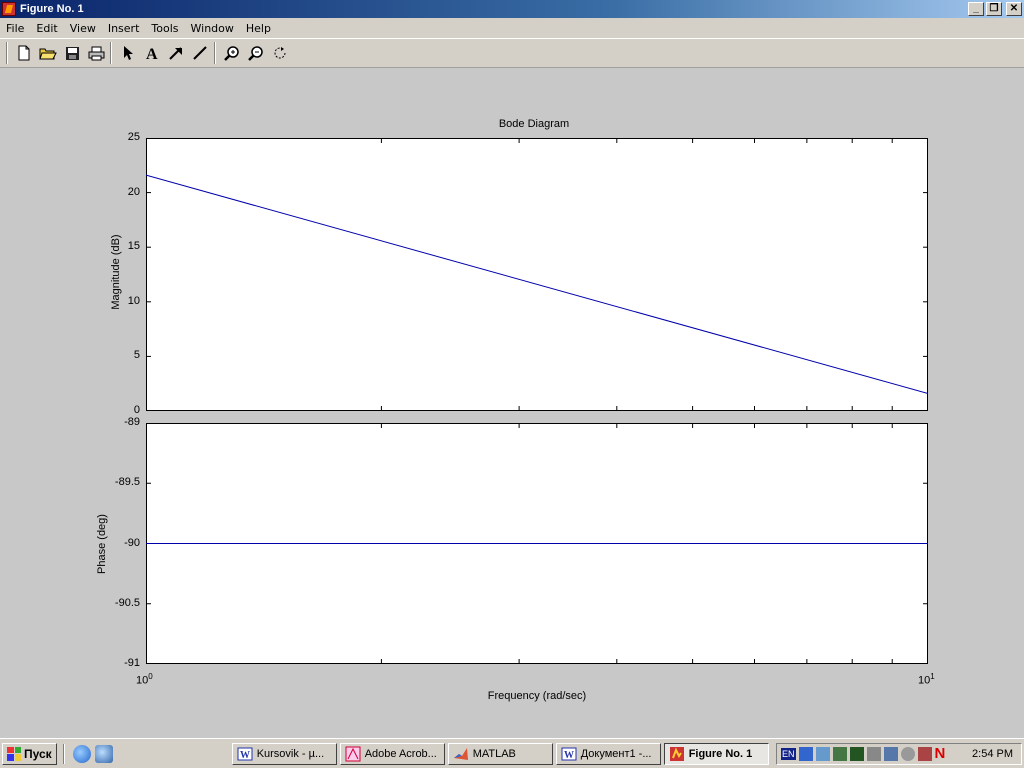  What do you see at coordinates (127, 602) in the screenshot?
I see `phase-y-tick-label: -90.5` at bounding box center [127, 602].